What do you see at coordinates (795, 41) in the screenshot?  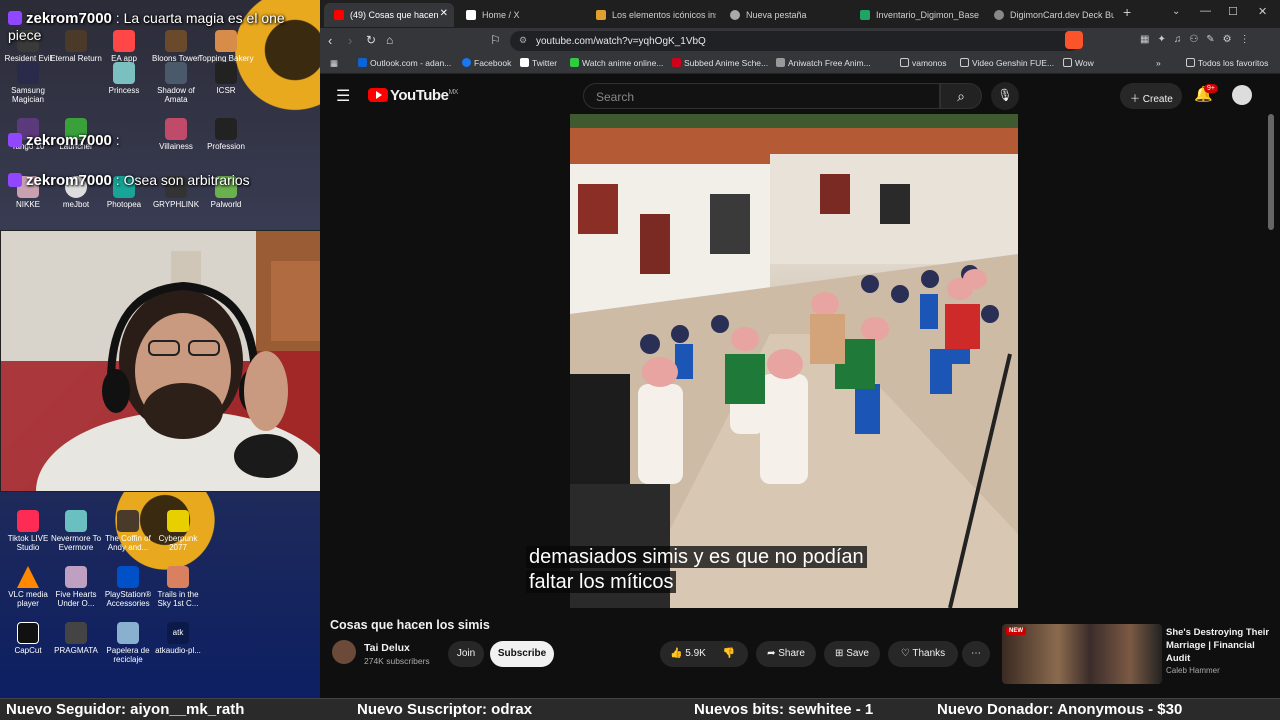 I see `url-input: ⚙ youtube.com/watch?v=yqhOgK_1VbQ` at bounding box center [795, 41].